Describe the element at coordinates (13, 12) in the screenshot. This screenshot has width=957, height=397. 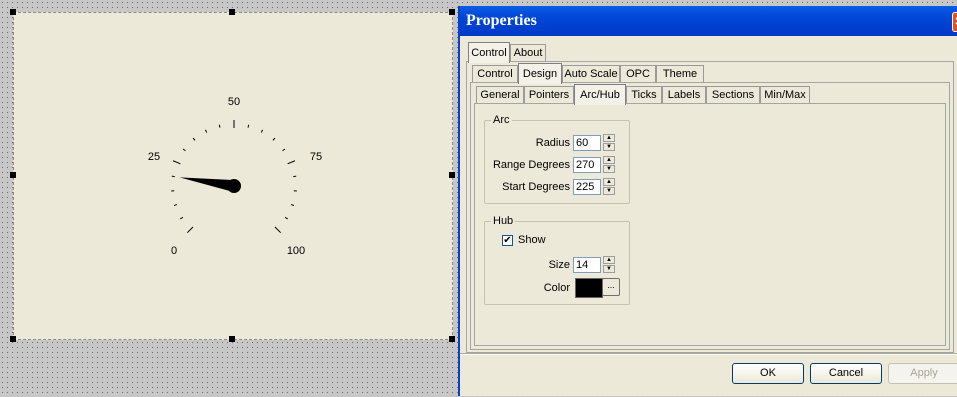
I see `selection-handle-top-left` at that location.